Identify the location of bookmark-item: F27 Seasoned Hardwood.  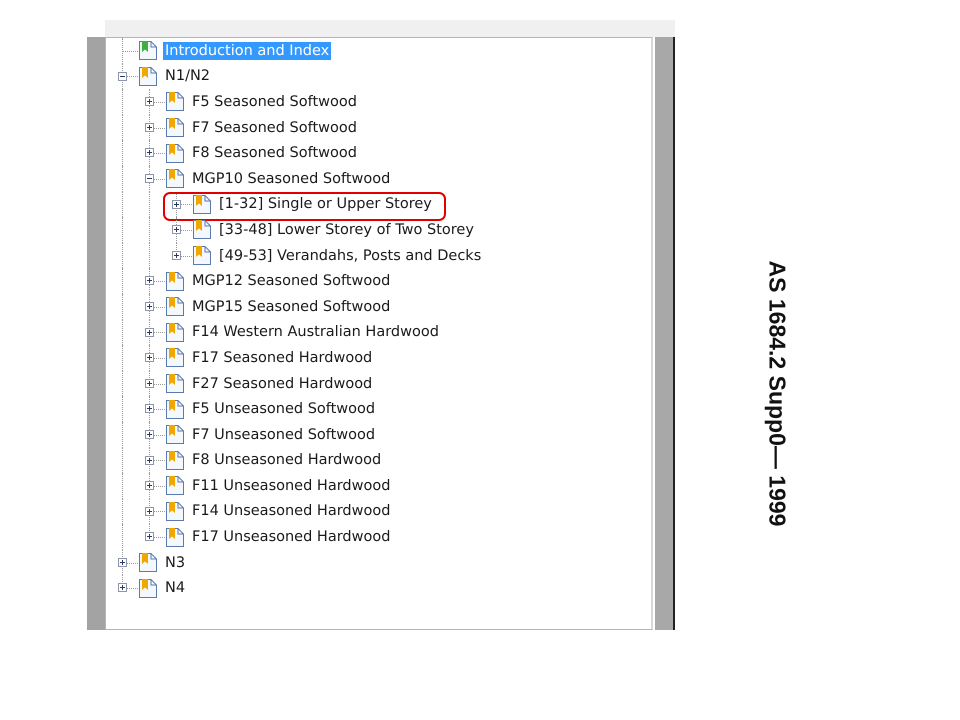
(282, 383).